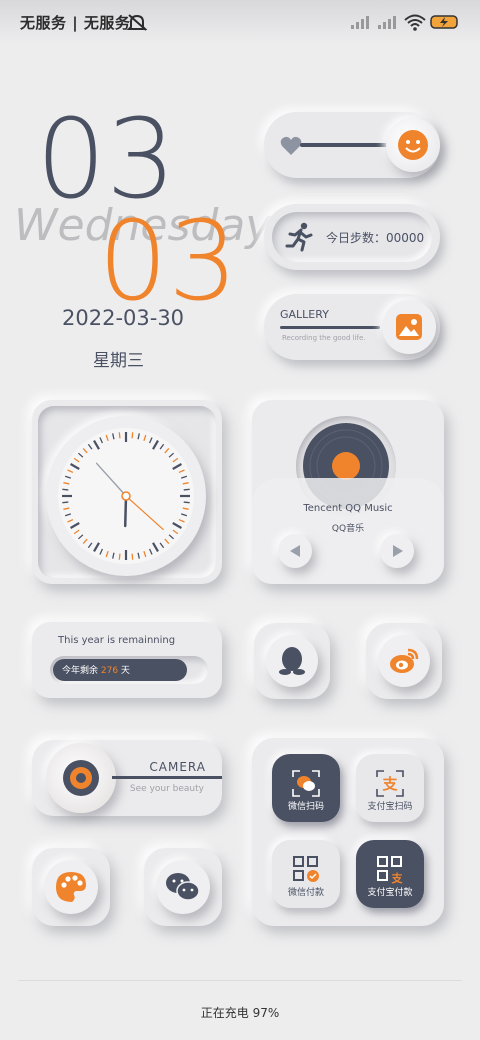  Describe the element at coordinates (348, 508) in the screenshot. I see `music-title: Tencent QQ Music` at that location.